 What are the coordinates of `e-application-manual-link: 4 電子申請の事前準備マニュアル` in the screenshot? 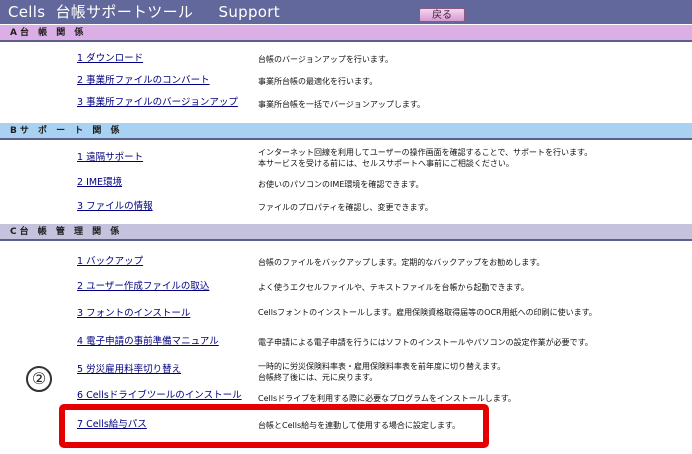 It's located at (148, 342).